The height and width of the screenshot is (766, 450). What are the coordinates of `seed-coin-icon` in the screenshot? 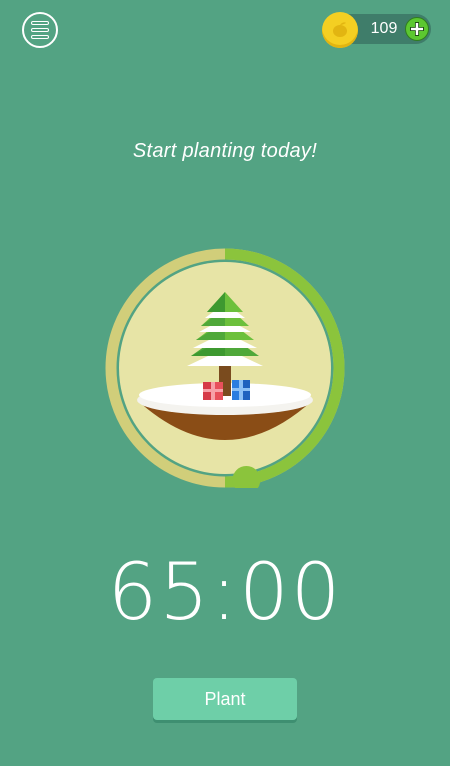 It's located at (340, 30).